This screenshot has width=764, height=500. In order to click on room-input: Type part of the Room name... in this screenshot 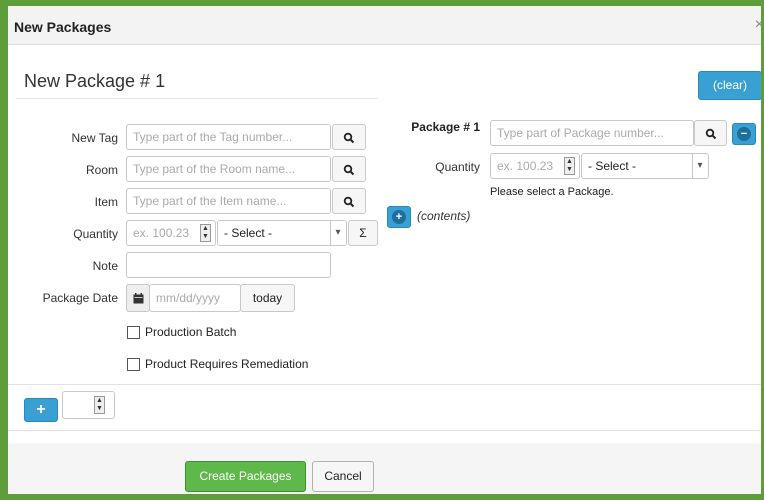, I will do `click(228, 169)`.